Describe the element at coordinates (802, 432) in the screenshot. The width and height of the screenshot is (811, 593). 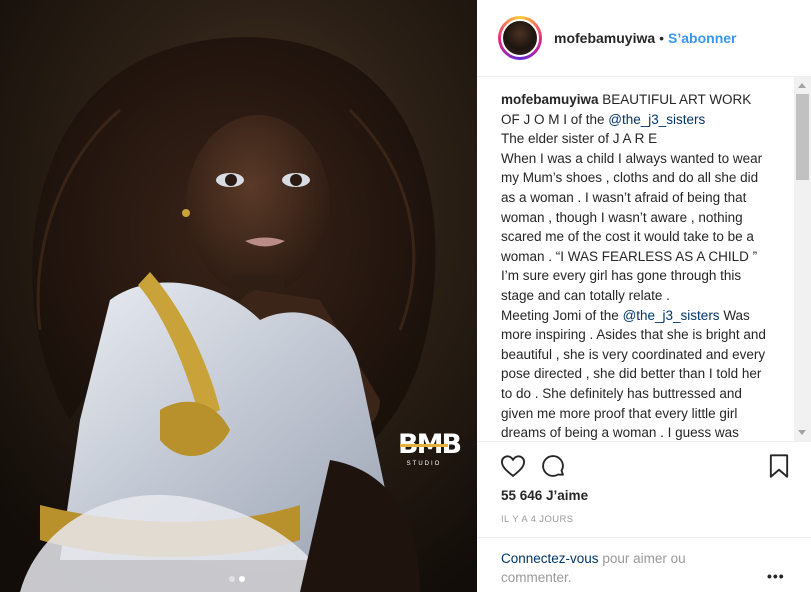
I see `scroll-down-arrow-icon` at that location.